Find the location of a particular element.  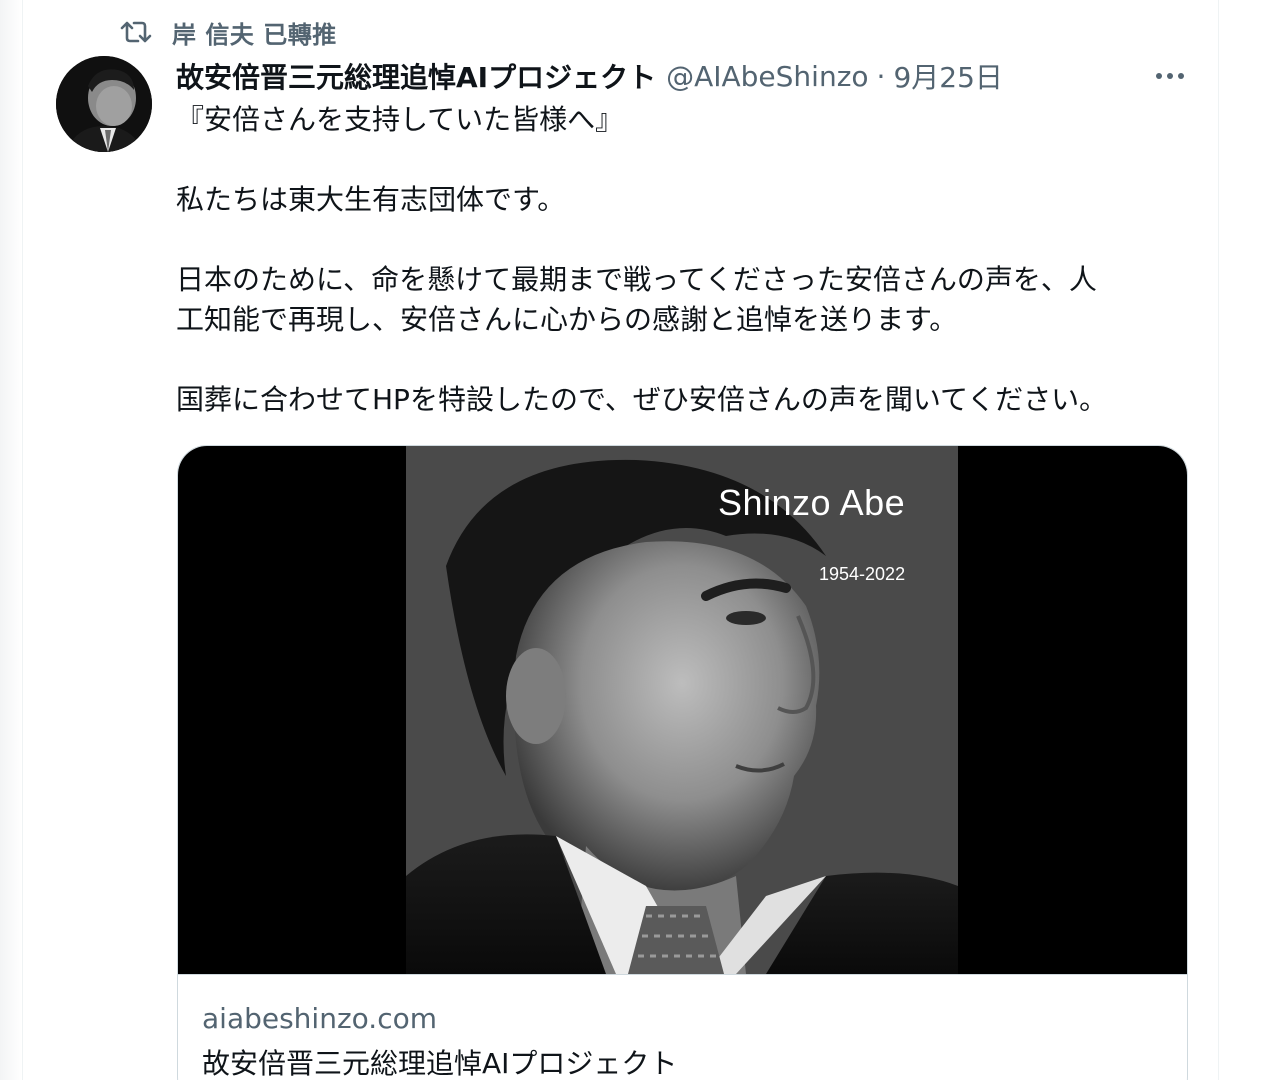

retweet-icon is located at coordinates (136, 32).